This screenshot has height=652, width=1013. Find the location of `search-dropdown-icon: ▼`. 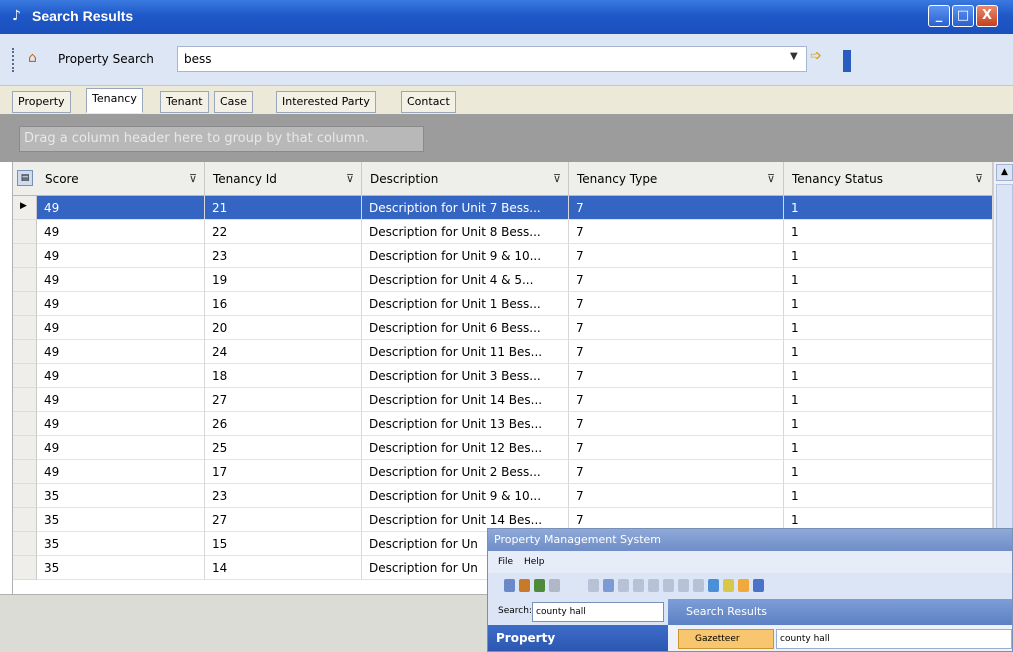

search-dropdown-icon: ▼ is located at coordinates (794, 56).